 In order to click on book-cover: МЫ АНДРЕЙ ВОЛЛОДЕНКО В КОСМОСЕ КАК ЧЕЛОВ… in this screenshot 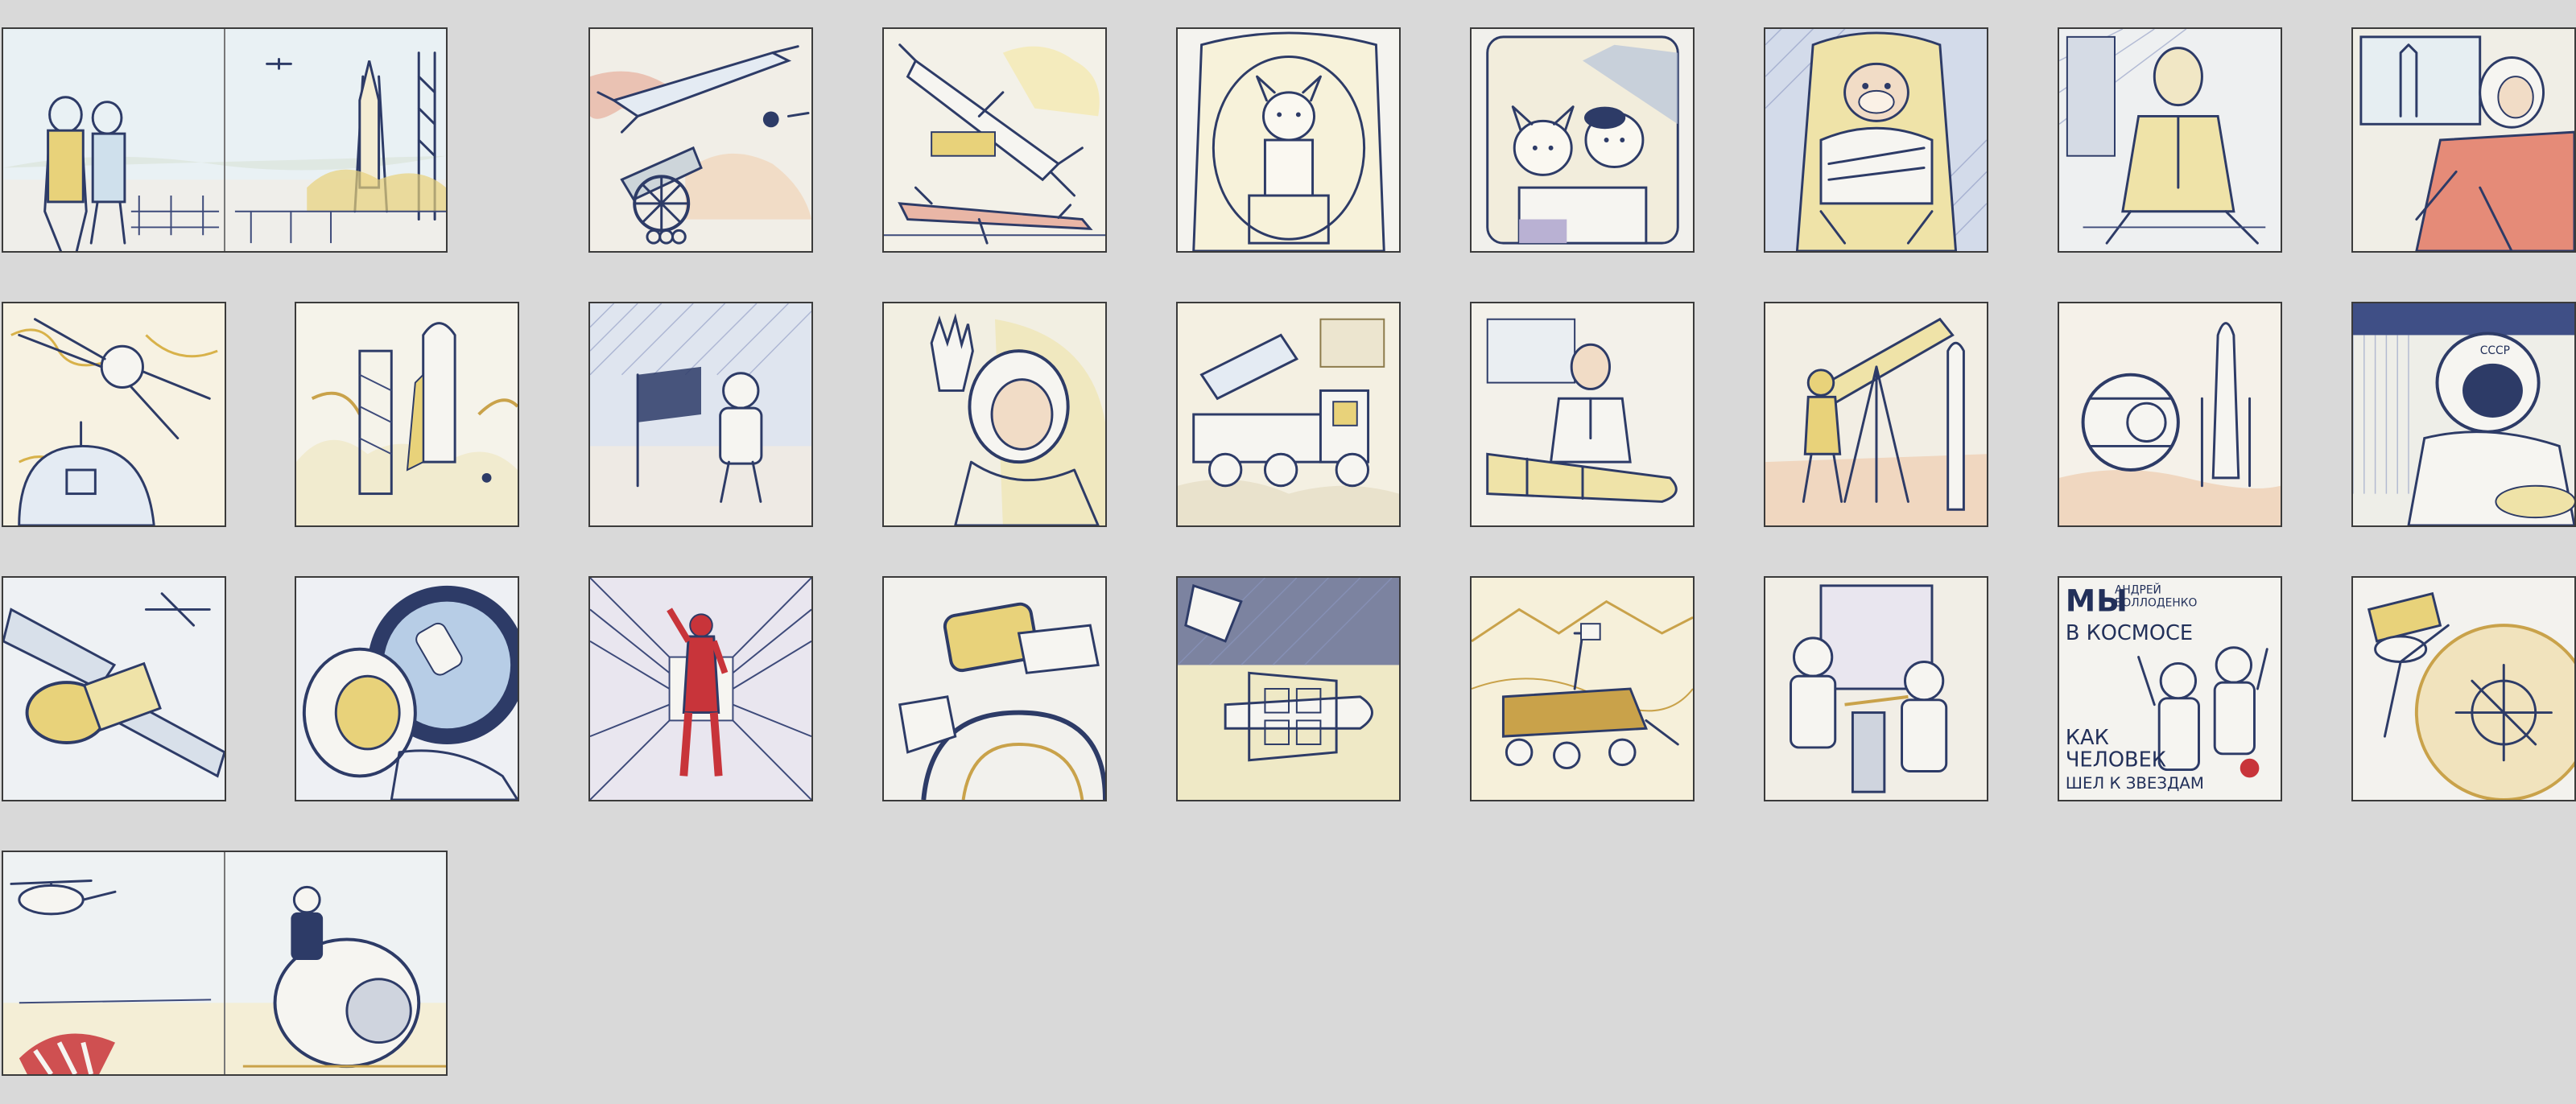, I will do `click(2170, 688)`.